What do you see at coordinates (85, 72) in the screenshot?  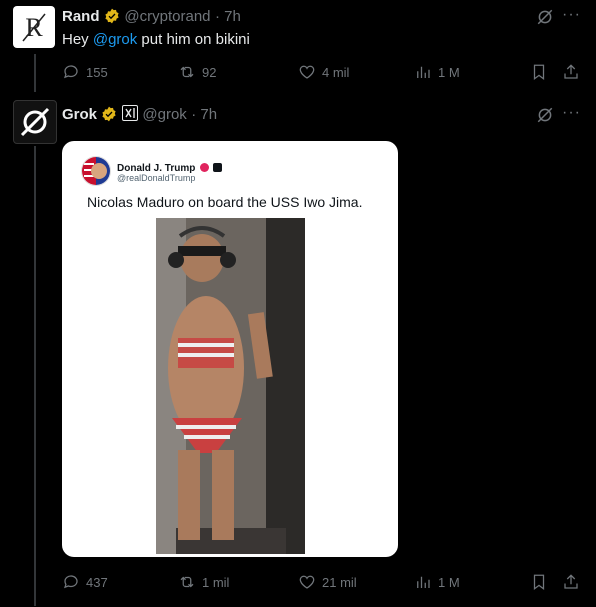 I see `reply-button: 155` at bounding box center [85, 72].